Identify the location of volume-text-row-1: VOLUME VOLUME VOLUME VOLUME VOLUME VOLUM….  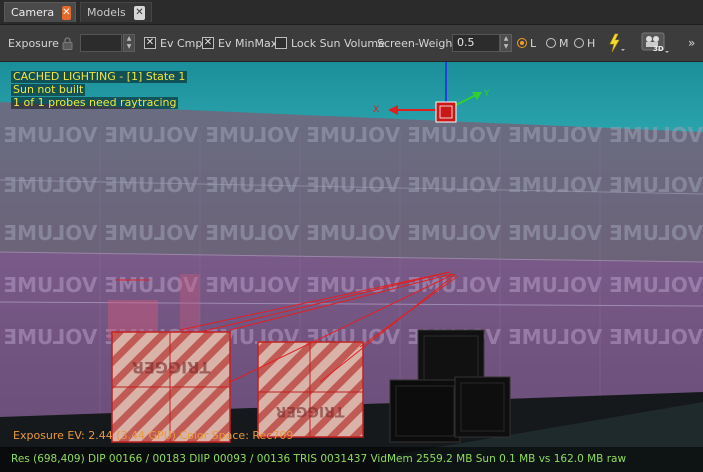
(351, 135).